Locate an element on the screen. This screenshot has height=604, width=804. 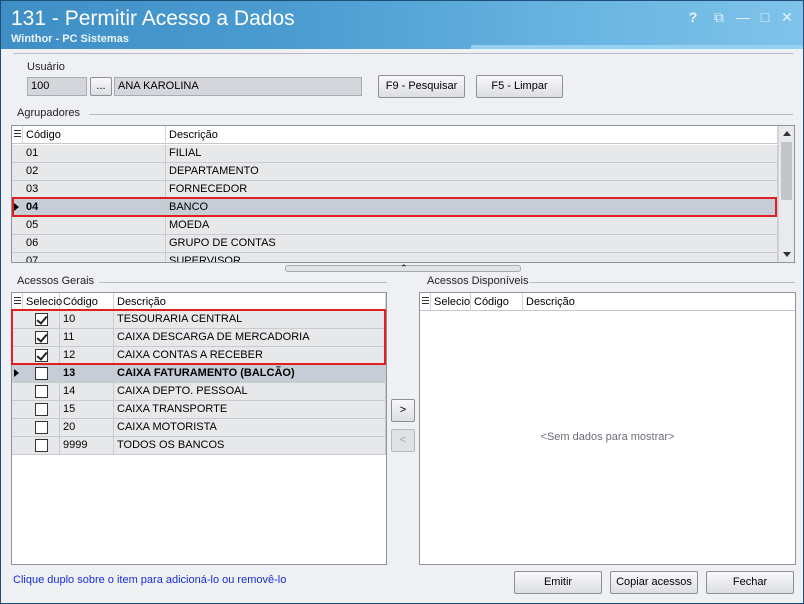
table-row: 11 CAIXA DESCARGA DE MERCADORIA is located at coordinates (199, 338).